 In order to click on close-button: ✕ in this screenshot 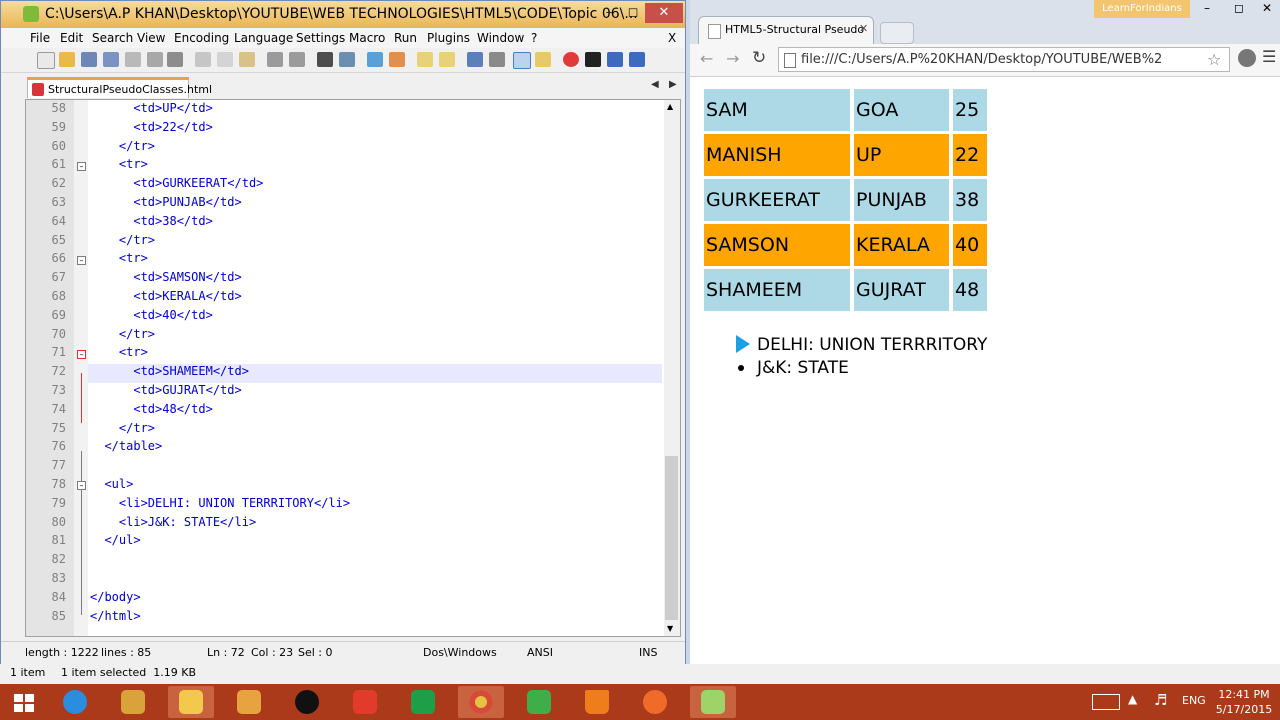, I will do `click(664, 13)`.